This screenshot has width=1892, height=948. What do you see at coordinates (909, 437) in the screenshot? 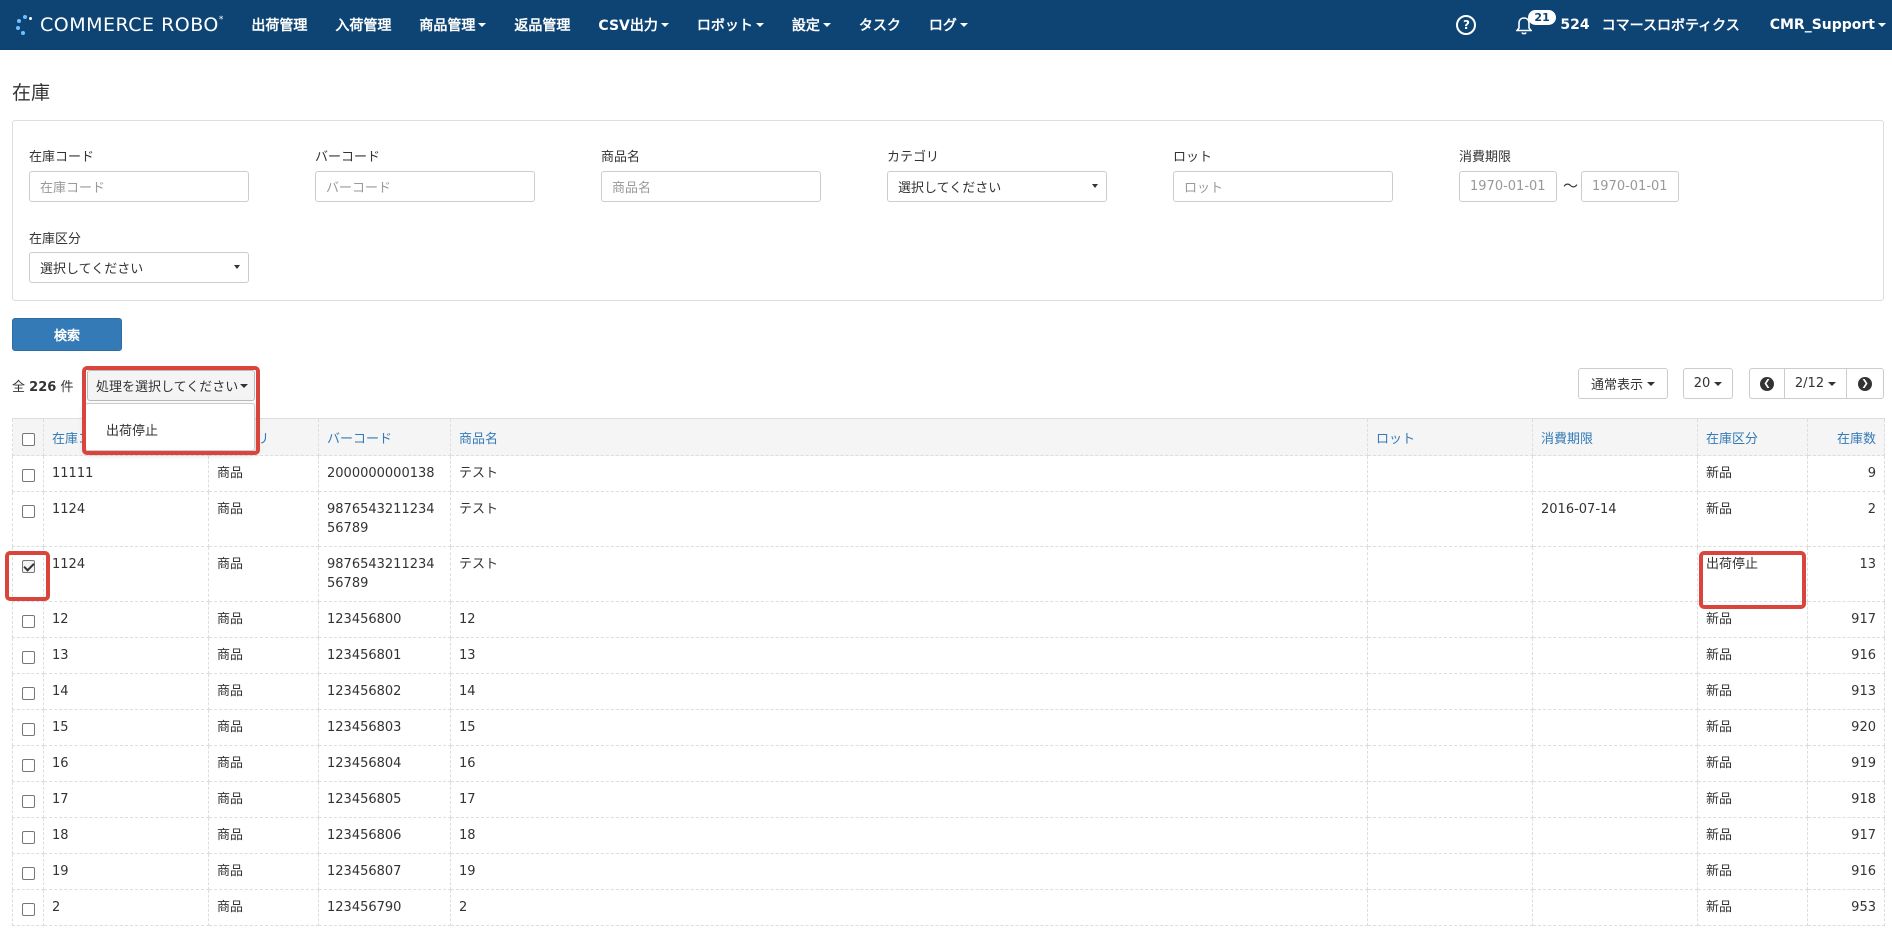
I see `header-product-name: 商品名` at bounding box center [909, 437].